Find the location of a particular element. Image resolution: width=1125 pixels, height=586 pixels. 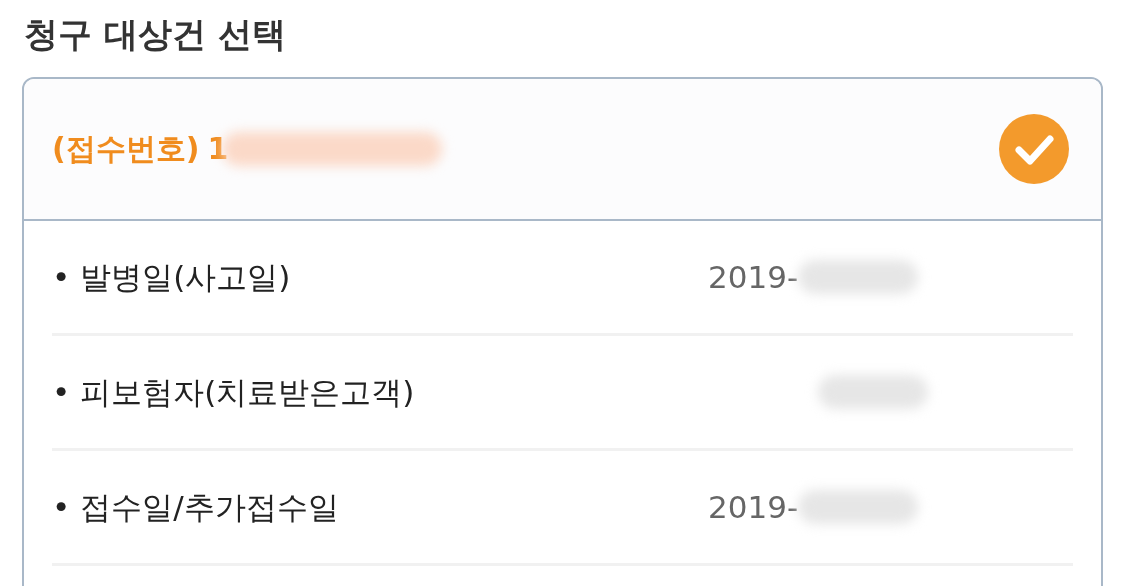

receipt-number: 1 is located at coordinates (218, 149).